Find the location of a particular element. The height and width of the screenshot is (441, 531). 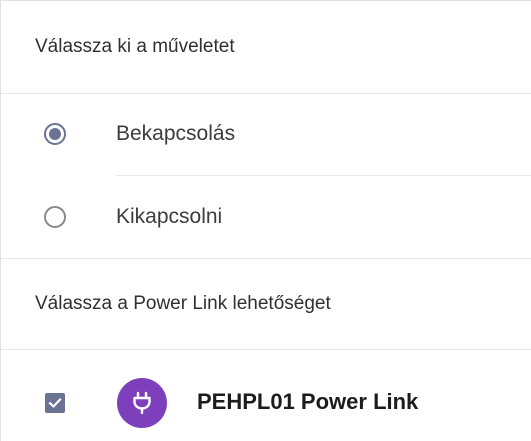

option-power-off-label: Kikapcsolni is located at coordinates (169, 216).